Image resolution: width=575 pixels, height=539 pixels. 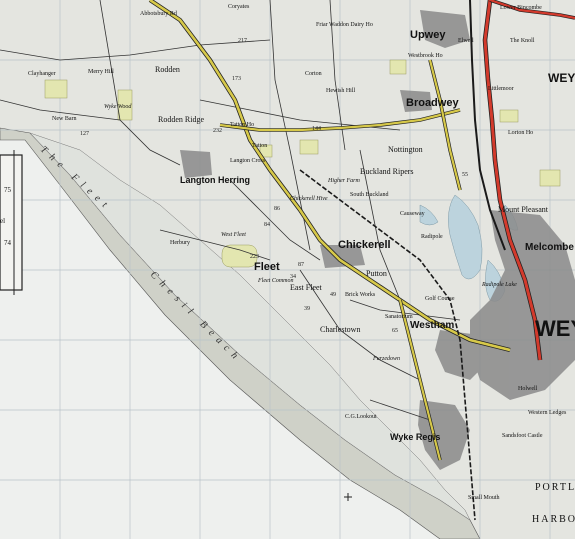 I want to click on label-wyke-wood: Wyke Wood, so click(x=118, y=107).